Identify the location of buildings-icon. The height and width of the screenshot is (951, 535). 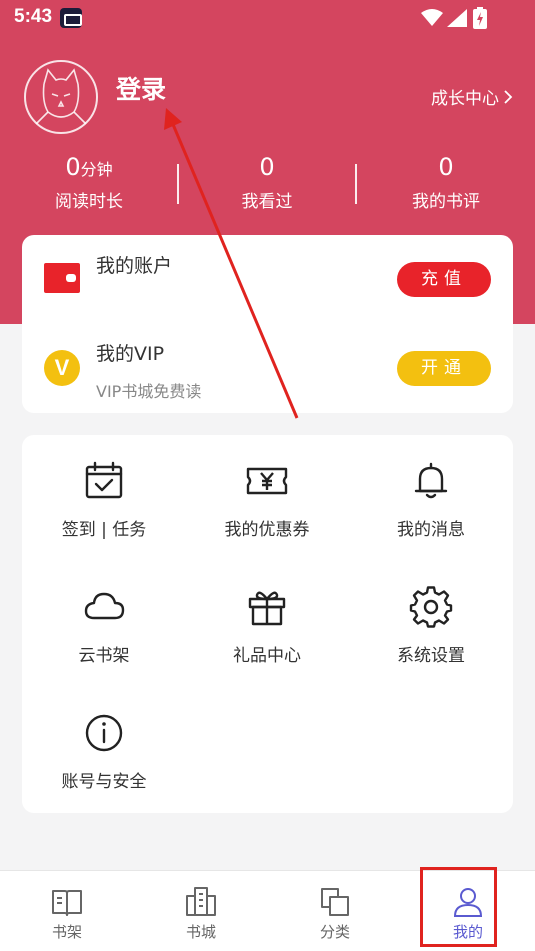
(201, 901).